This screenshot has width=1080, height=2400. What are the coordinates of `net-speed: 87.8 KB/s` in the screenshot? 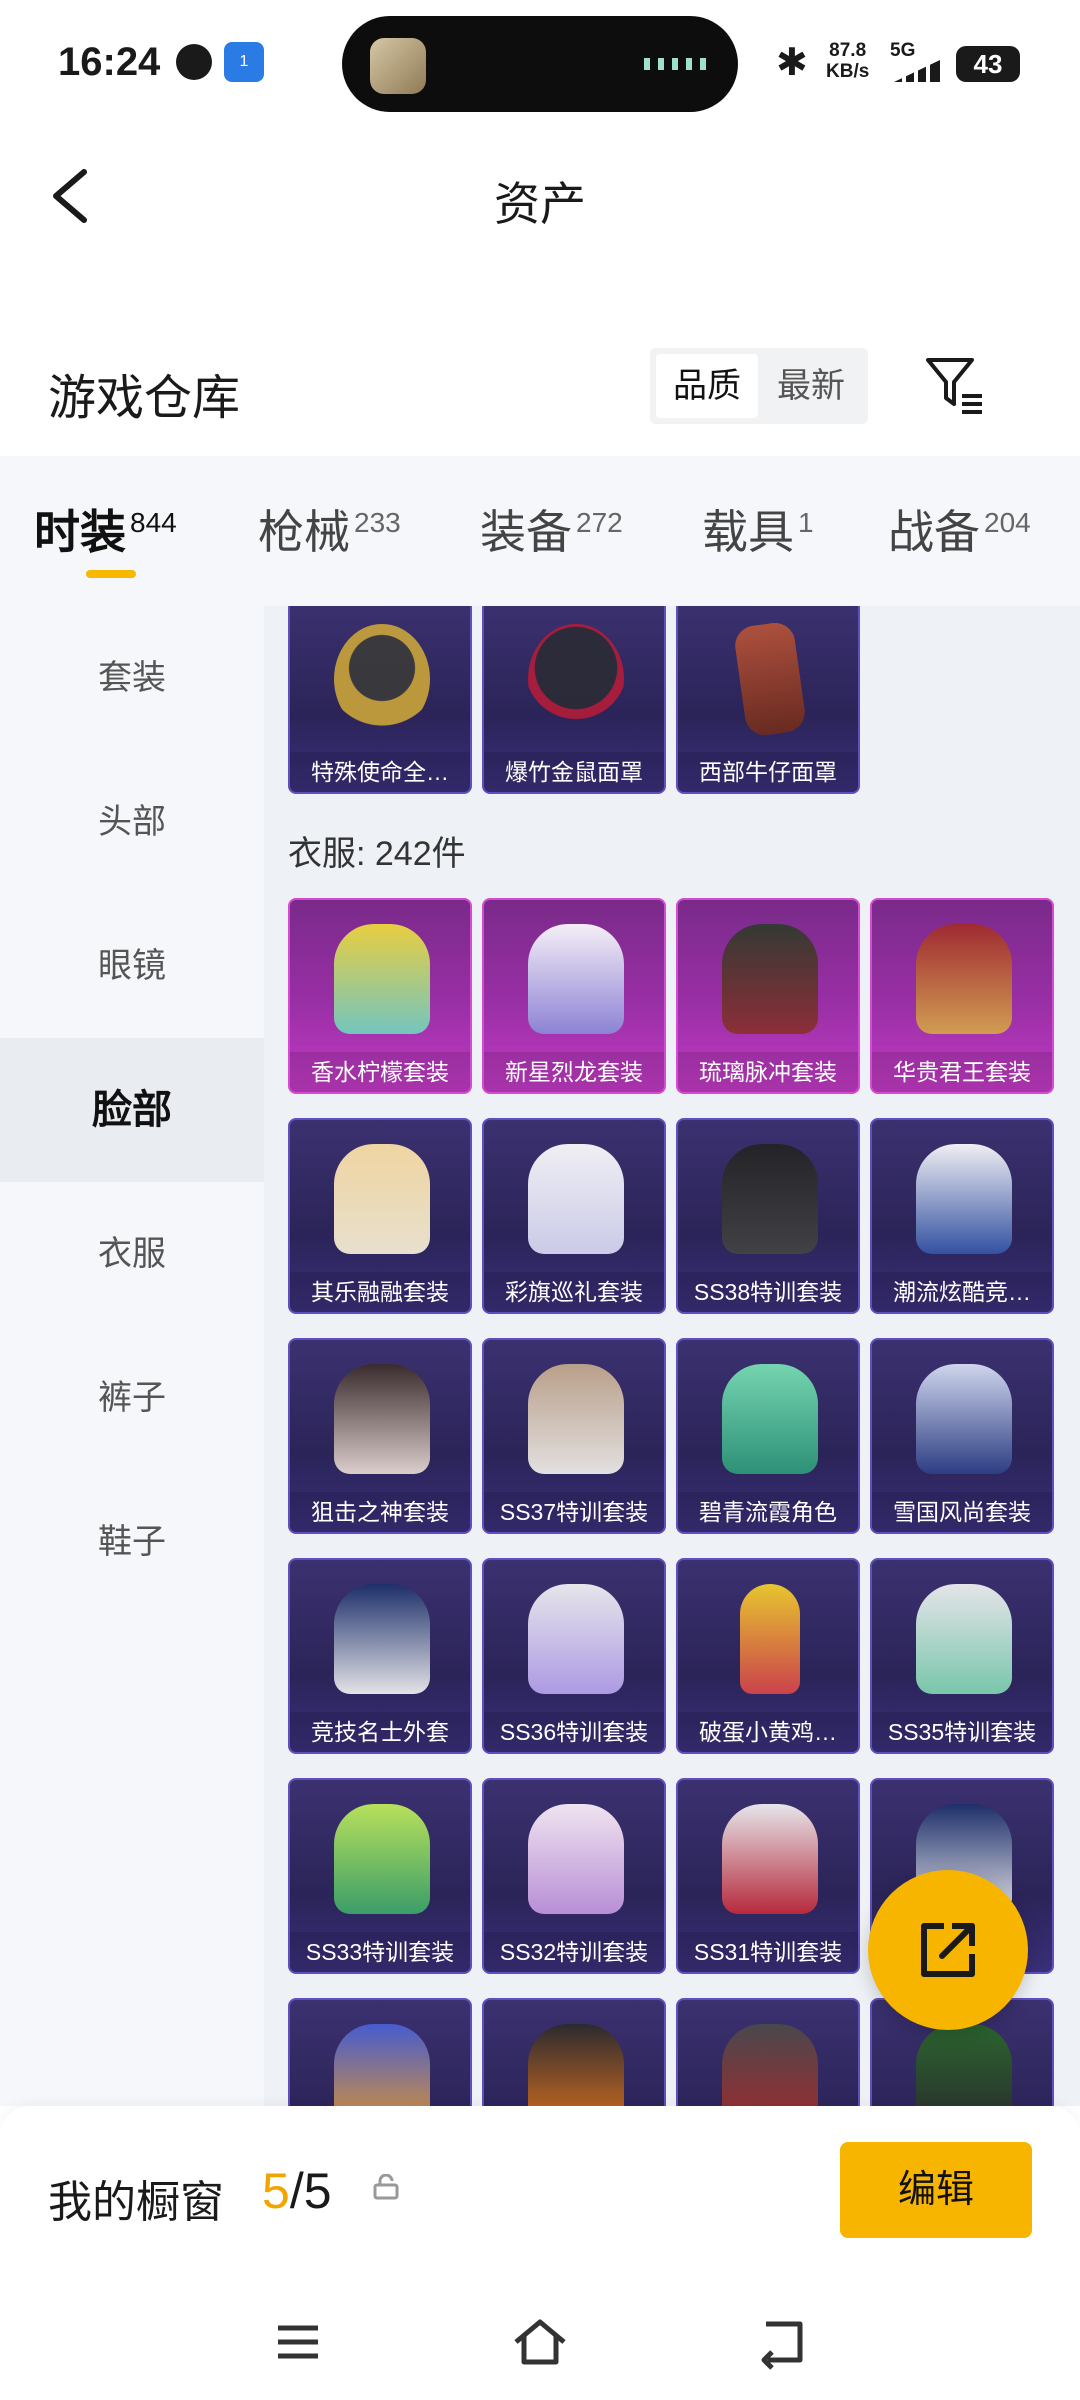 It's located at (847, 61).